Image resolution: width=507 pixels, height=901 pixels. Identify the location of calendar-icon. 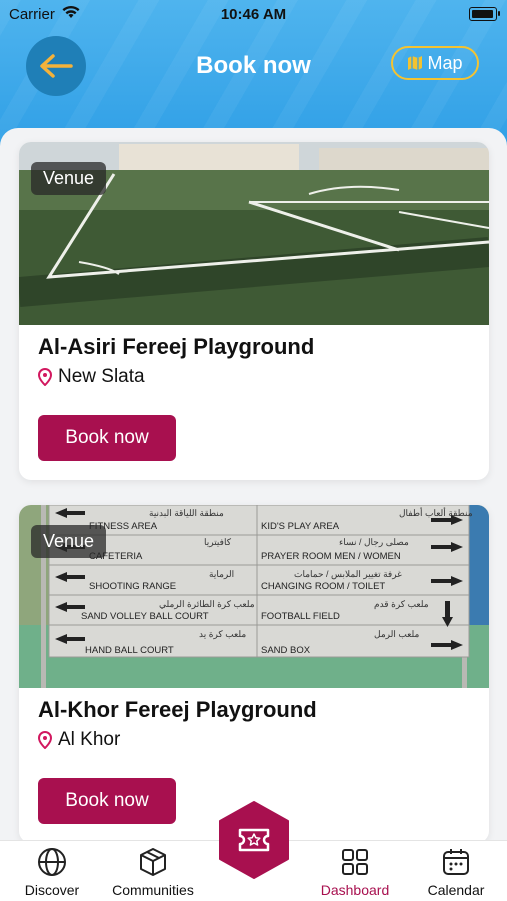
(456, 862).